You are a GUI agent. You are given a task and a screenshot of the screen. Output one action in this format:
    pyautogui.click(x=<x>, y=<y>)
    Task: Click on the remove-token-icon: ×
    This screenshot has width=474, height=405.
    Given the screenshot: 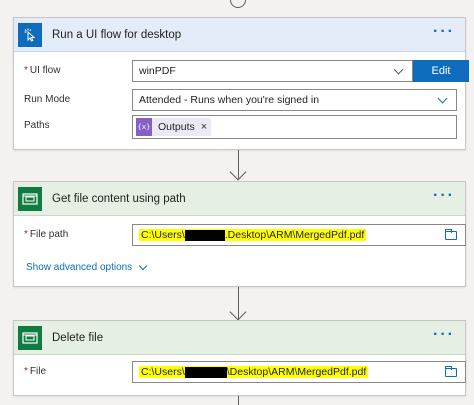 What is the action you would take?
    pyautogui.click(x=204, y=127)
    